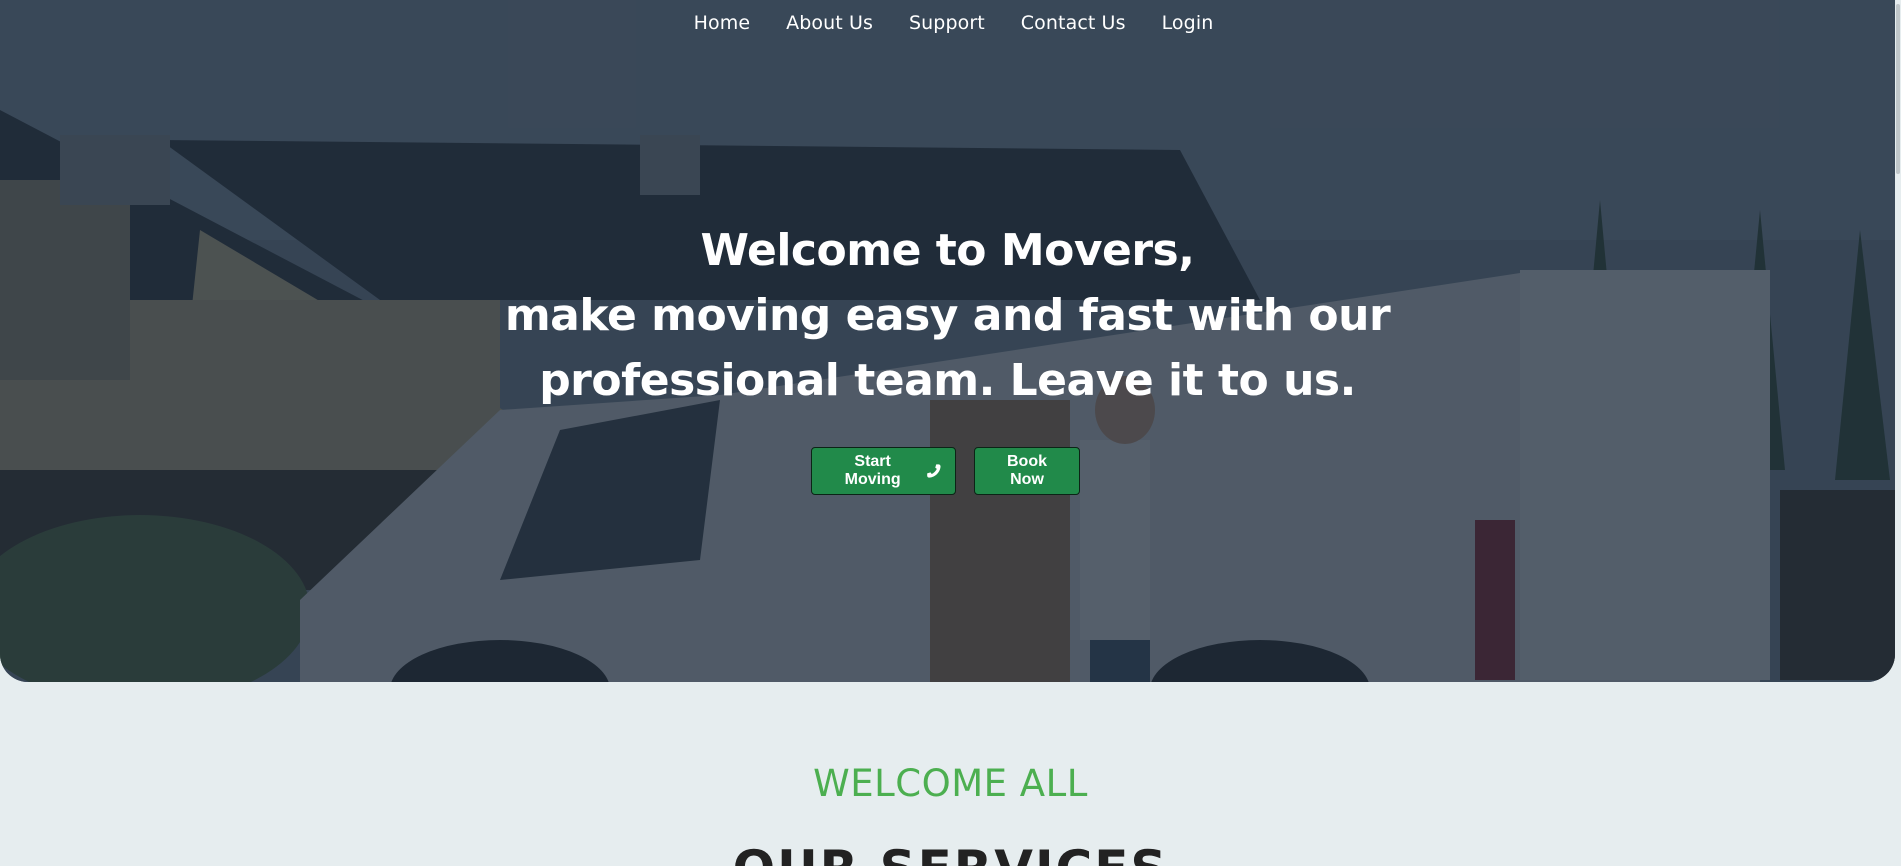 The width and height of the screenshot is (1901, 866). What do you see at coordinates (947, 250) in the screenshot?
I see `hero-heading-line-1: Welcome to Movers,` at bounding box center [947, 250].